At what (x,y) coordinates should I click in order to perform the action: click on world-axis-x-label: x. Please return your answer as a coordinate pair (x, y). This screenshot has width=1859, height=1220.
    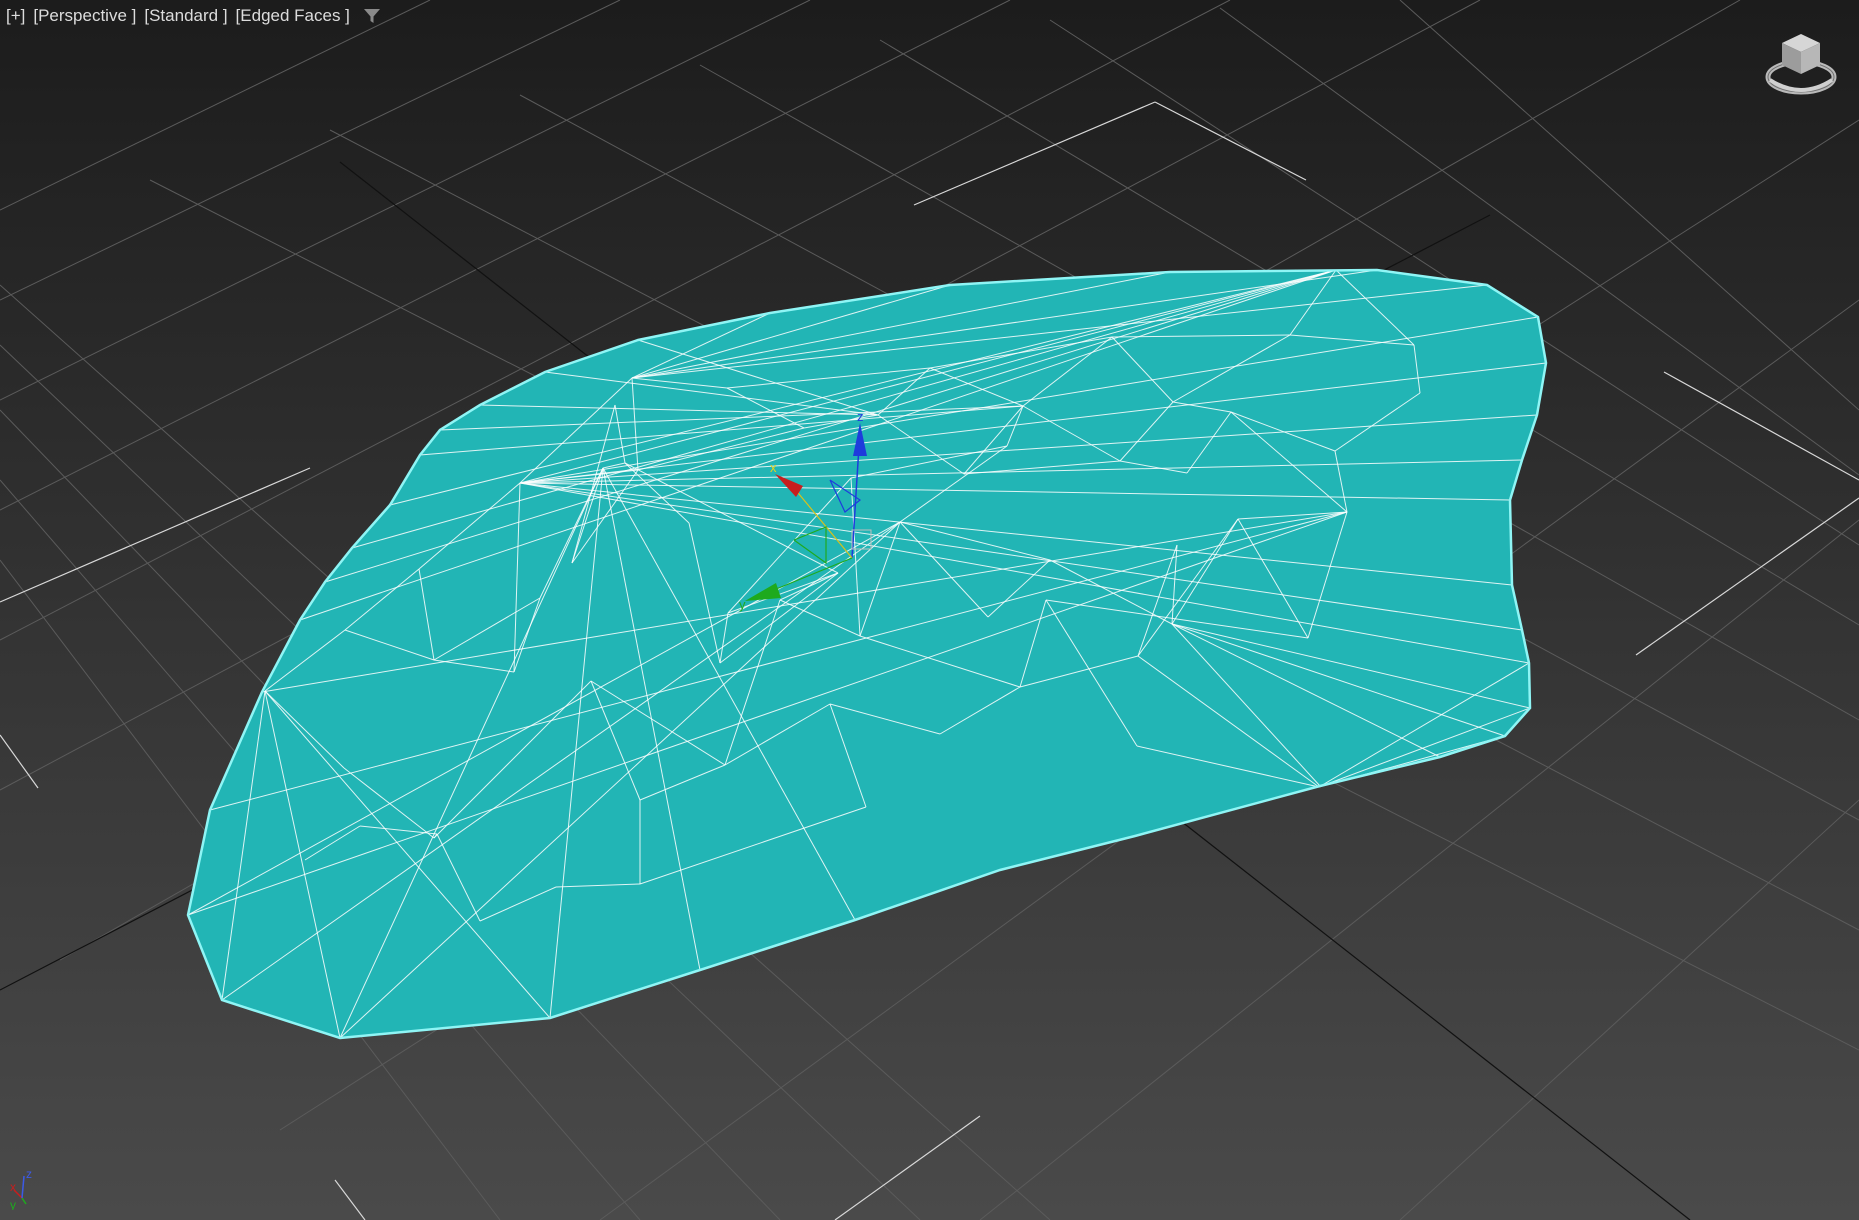
    Looking at the image, I should click on (13, 1187).